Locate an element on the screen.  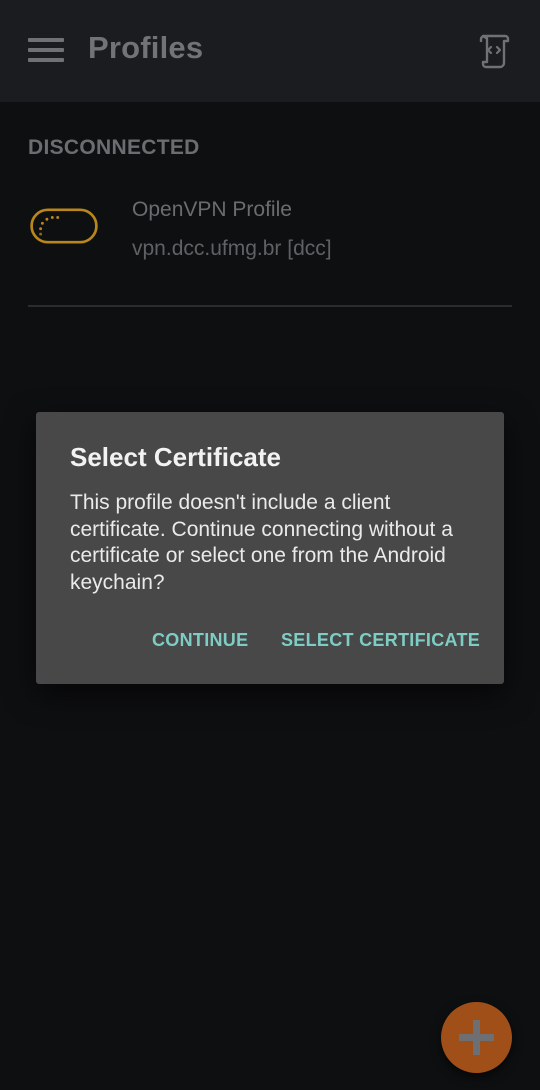
profile-server: vpn.dcc.ufmg.br [dcc] is located at coordinates (232, 248).